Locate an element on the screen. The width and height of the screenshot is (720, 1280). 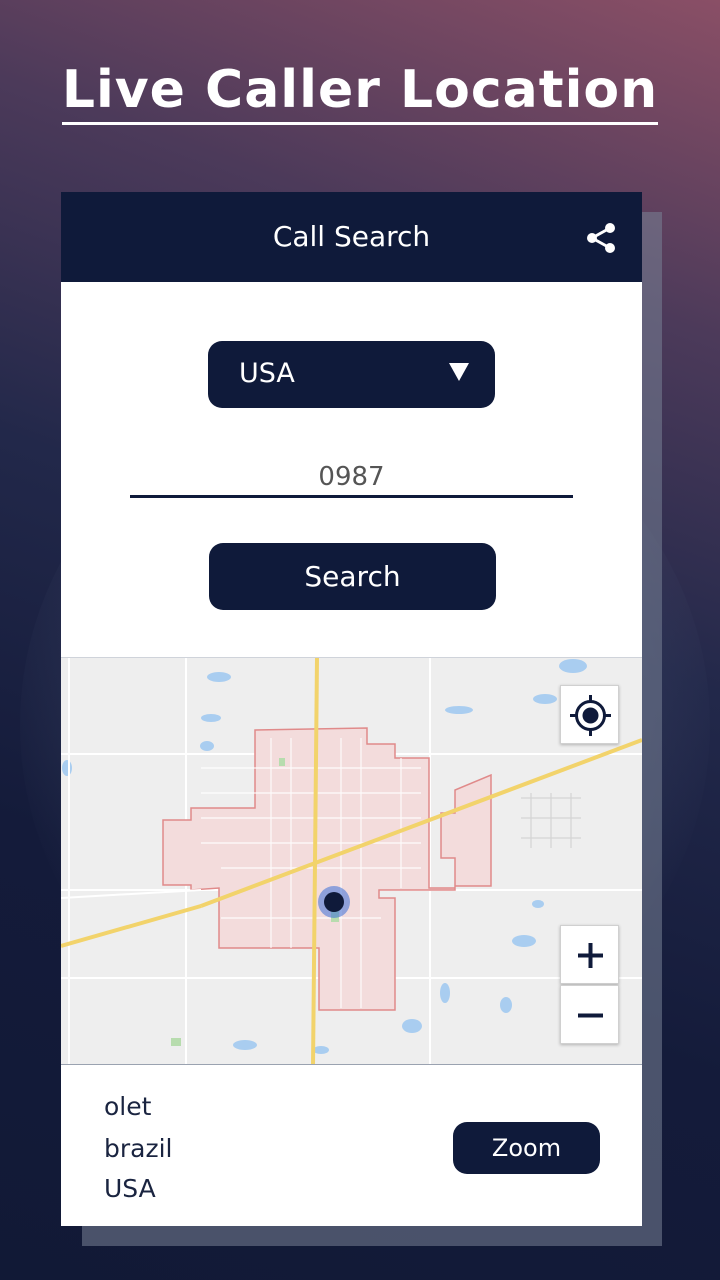
top-bar: Call Search is located at coordinates (351, 237).